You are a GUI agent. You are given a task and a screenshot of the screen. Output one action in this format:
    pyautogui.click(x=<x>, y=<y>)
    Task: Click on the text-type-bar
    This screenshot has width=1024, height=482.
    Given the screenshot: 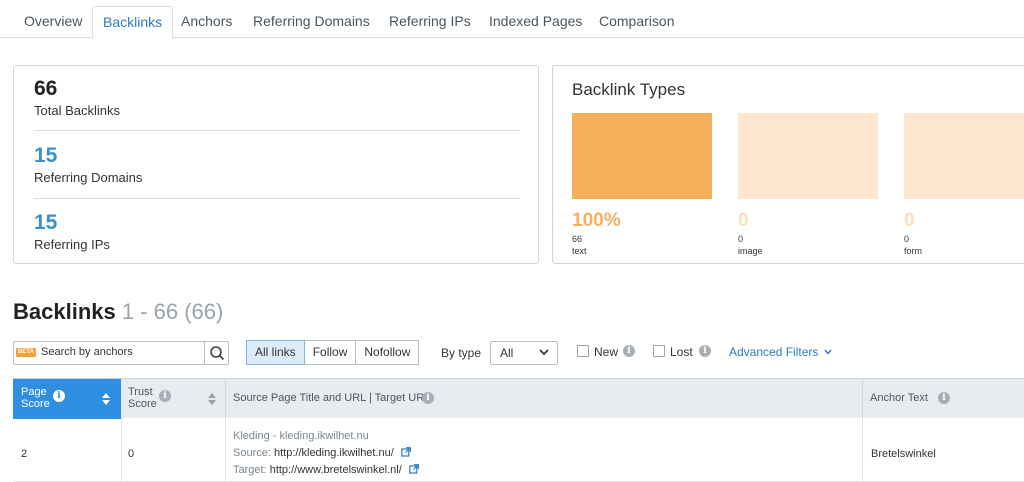 What is the action you would take?
    pyautogui.click(x=642, y=156)
    